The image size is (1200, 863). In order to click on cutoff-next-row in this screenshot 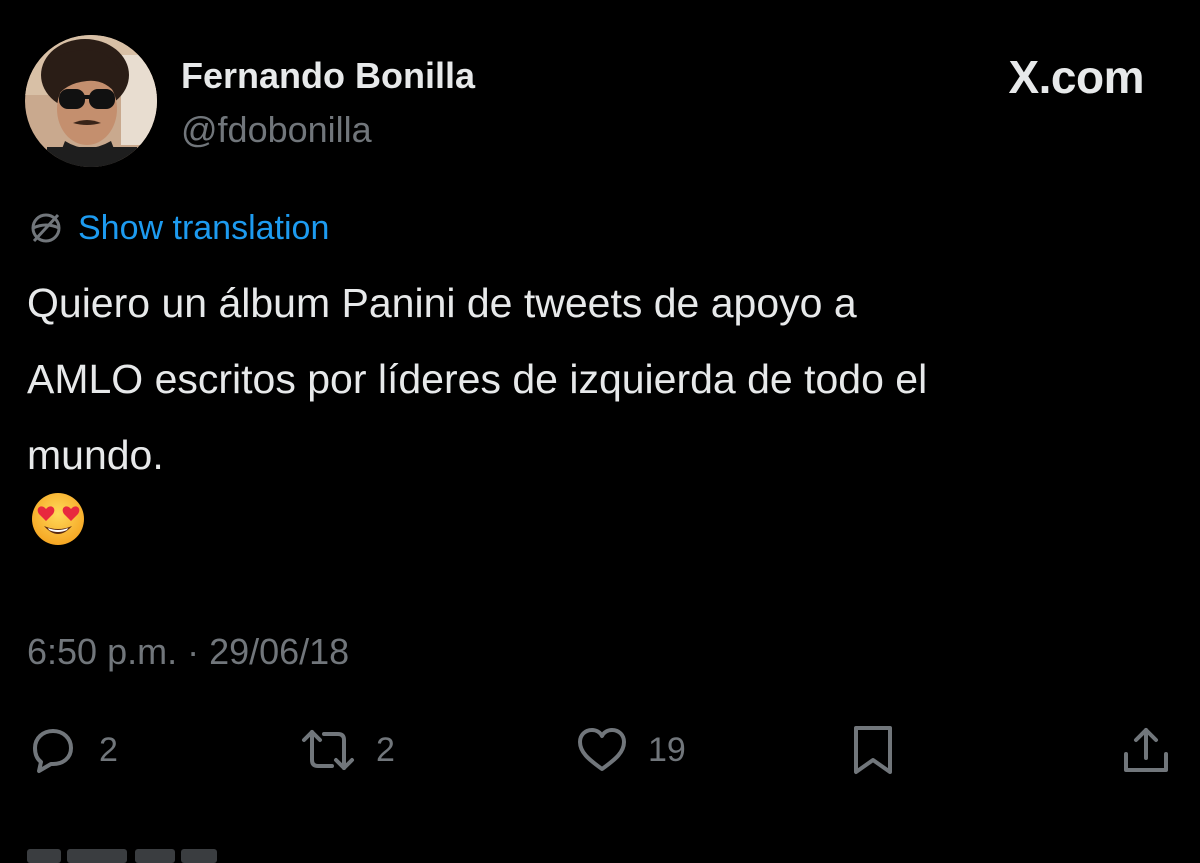, I will do `click(122, 853)`.